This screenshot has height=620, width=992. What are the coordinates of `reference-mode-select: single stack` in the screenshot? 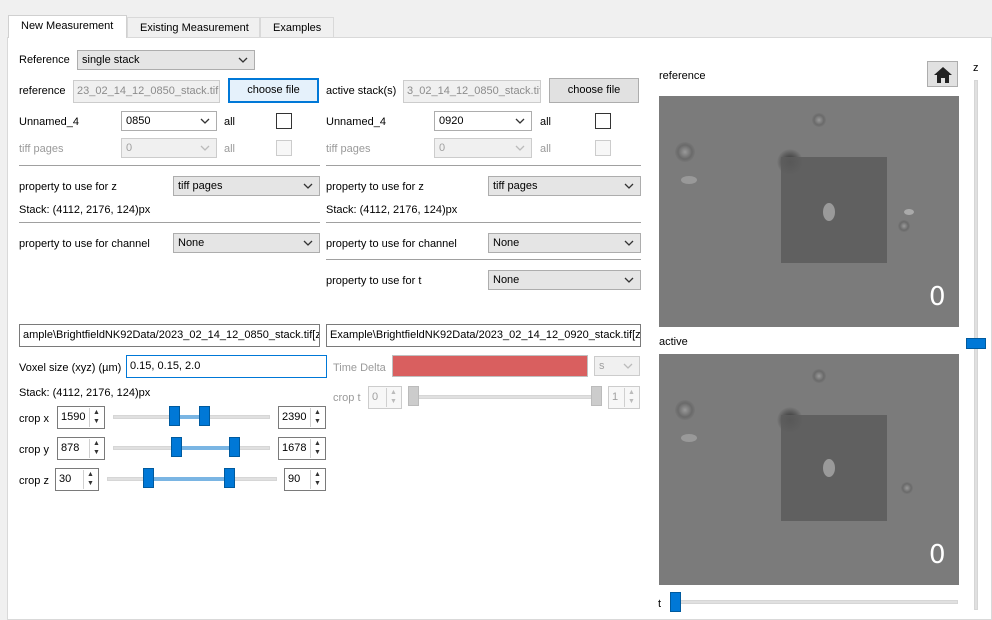 It's located at (166, 60).